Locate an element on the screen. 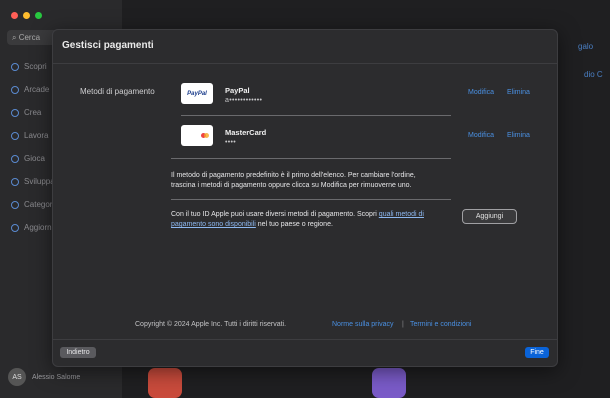 The height and width of the screenshot is (398, 610). sheet-header: Gestisci pagamenti is located at coordinates (305, 47).